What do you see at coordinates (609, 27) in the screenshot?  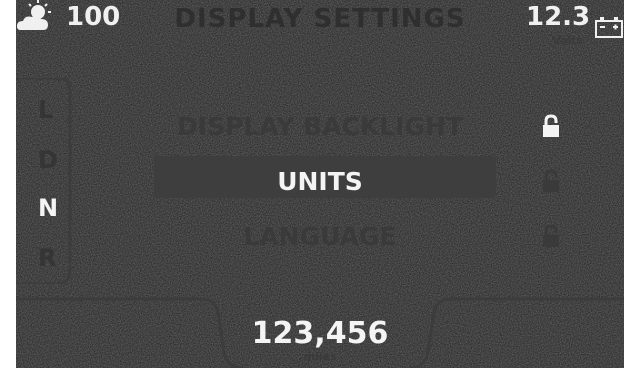 I see `battery-icon` at bounding box center [609, 27].